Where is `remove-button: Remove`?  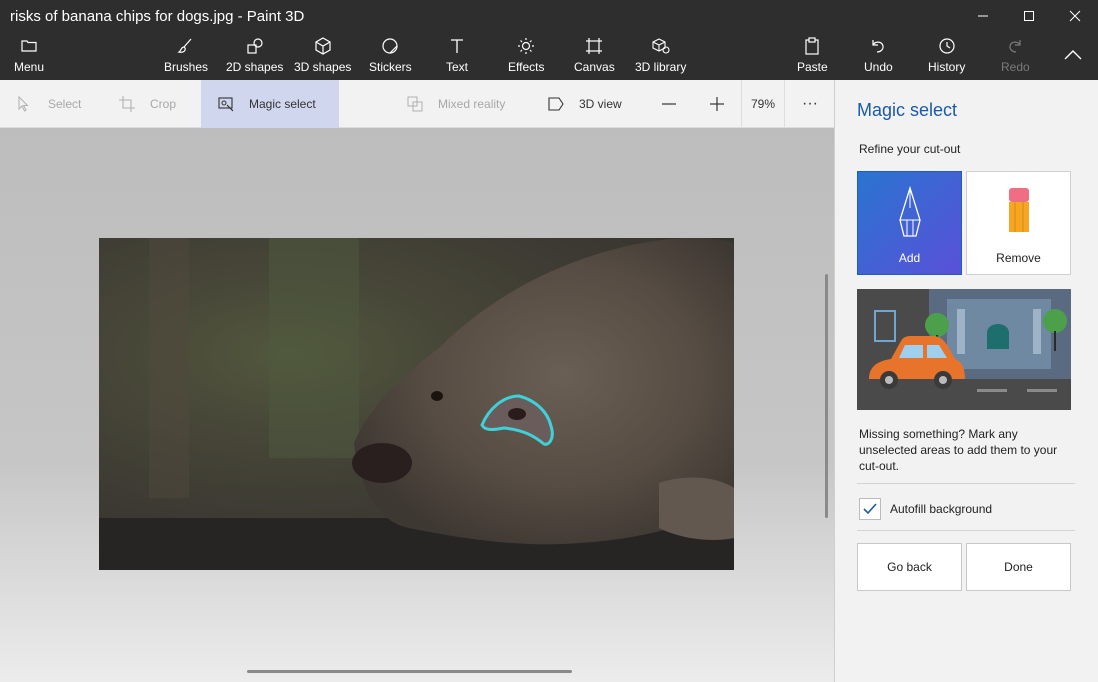
remove-button: Remove is located at coordinates (1018, 223).